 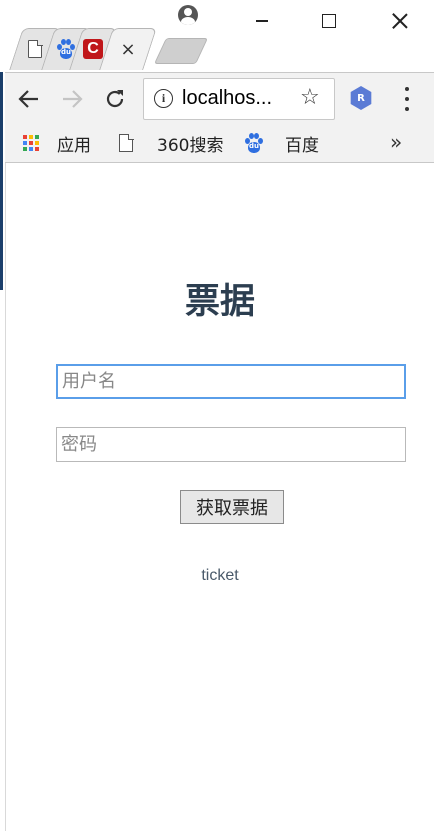 I want to click on ticket-result: ticket, so click(x=220, y=575).